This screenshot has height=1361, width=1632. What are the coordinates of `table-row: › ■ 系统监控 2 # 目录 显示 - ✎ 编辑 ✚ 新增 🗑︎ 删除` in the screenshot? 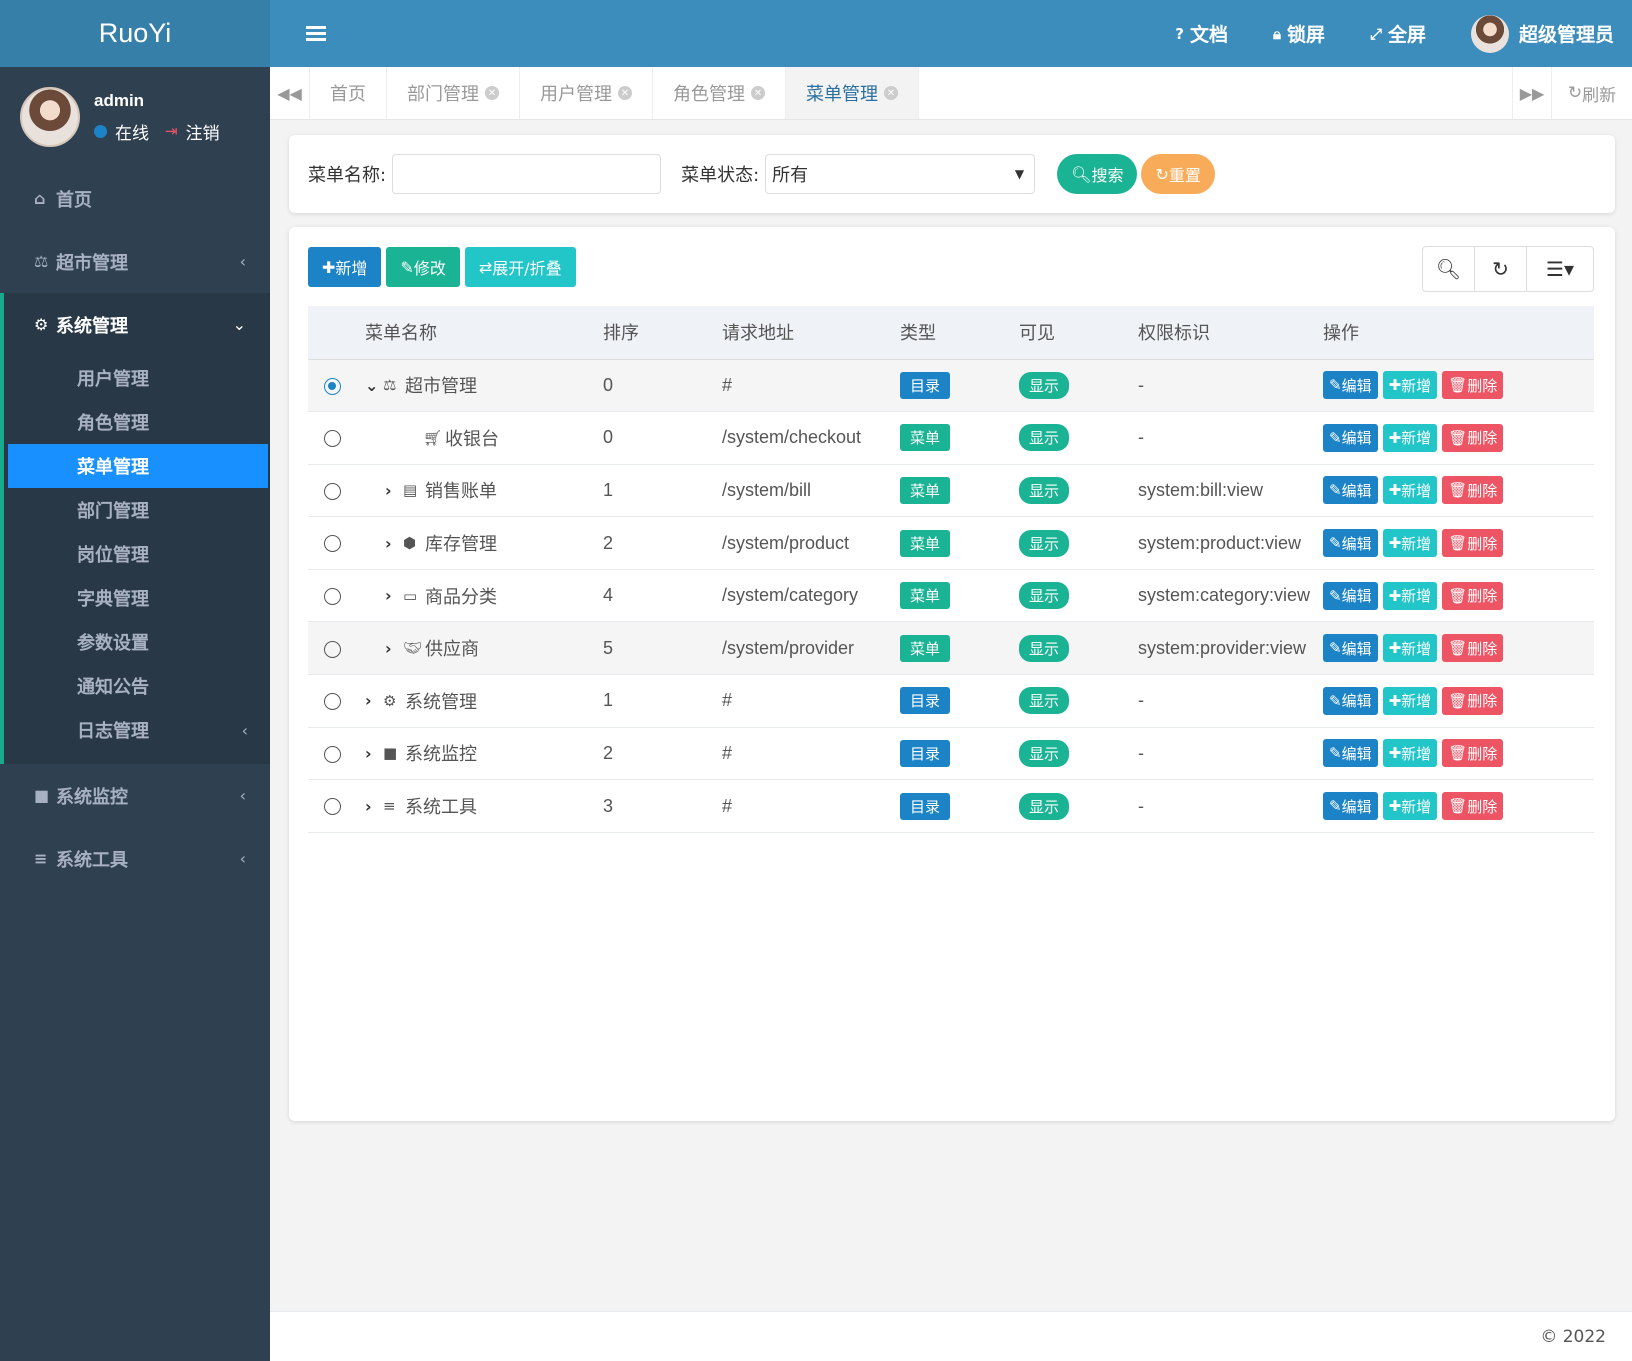 It's located at (951, 754).